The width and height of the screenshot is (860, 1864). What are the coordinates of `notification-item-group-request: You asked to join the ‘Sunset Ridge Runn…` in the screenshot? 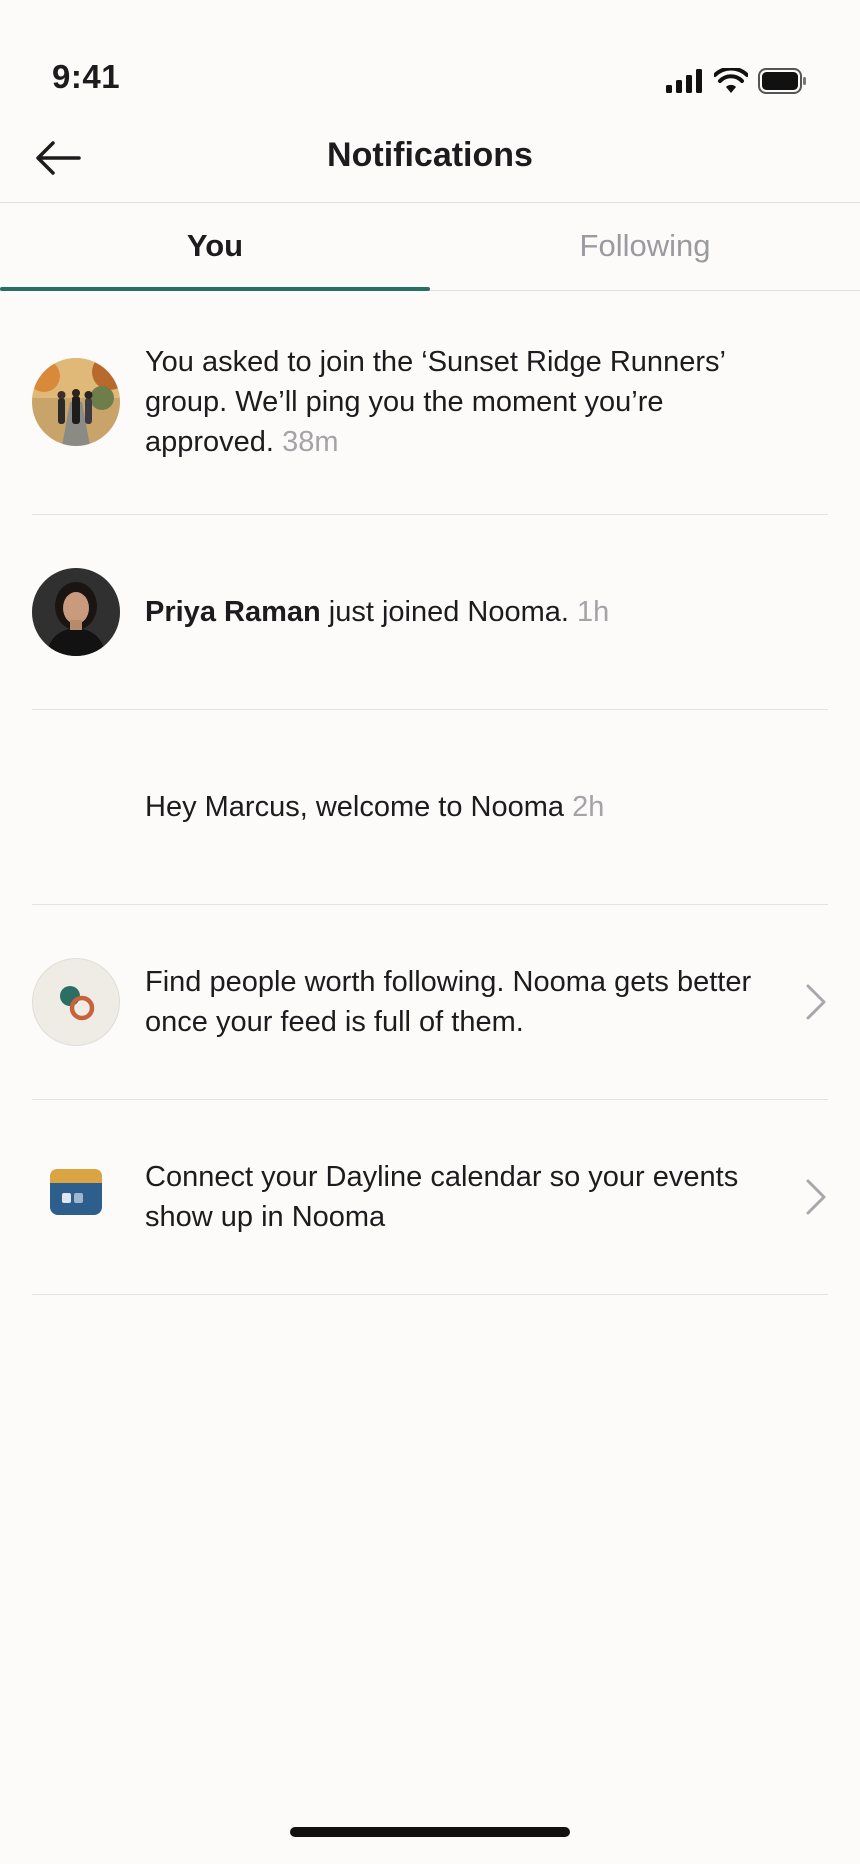 It's located at (430, 402).